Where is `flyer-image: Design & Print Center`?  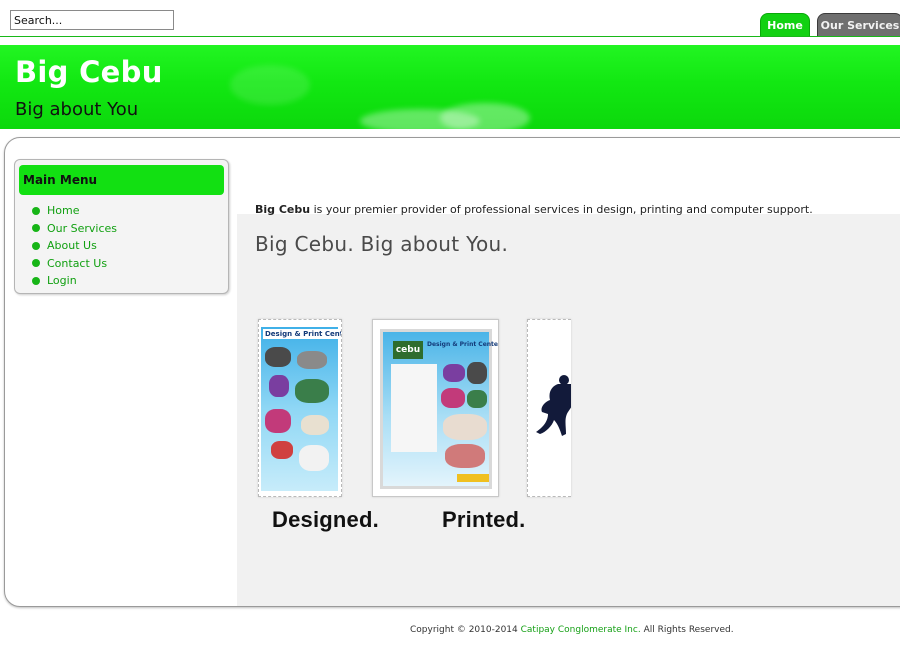
flyer-image: Design & Print Center is located at coordinates (301, 409).